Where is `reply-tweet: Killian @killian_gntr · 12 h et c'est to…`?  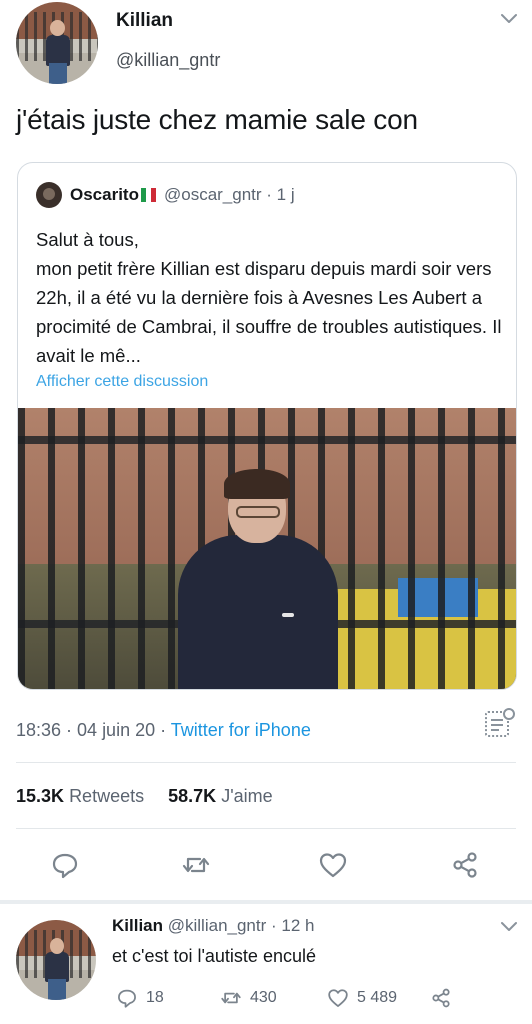 reply-tweet: Killian @killian_gntr · 12 h et c'est to… is located at coordinates (266, 964).